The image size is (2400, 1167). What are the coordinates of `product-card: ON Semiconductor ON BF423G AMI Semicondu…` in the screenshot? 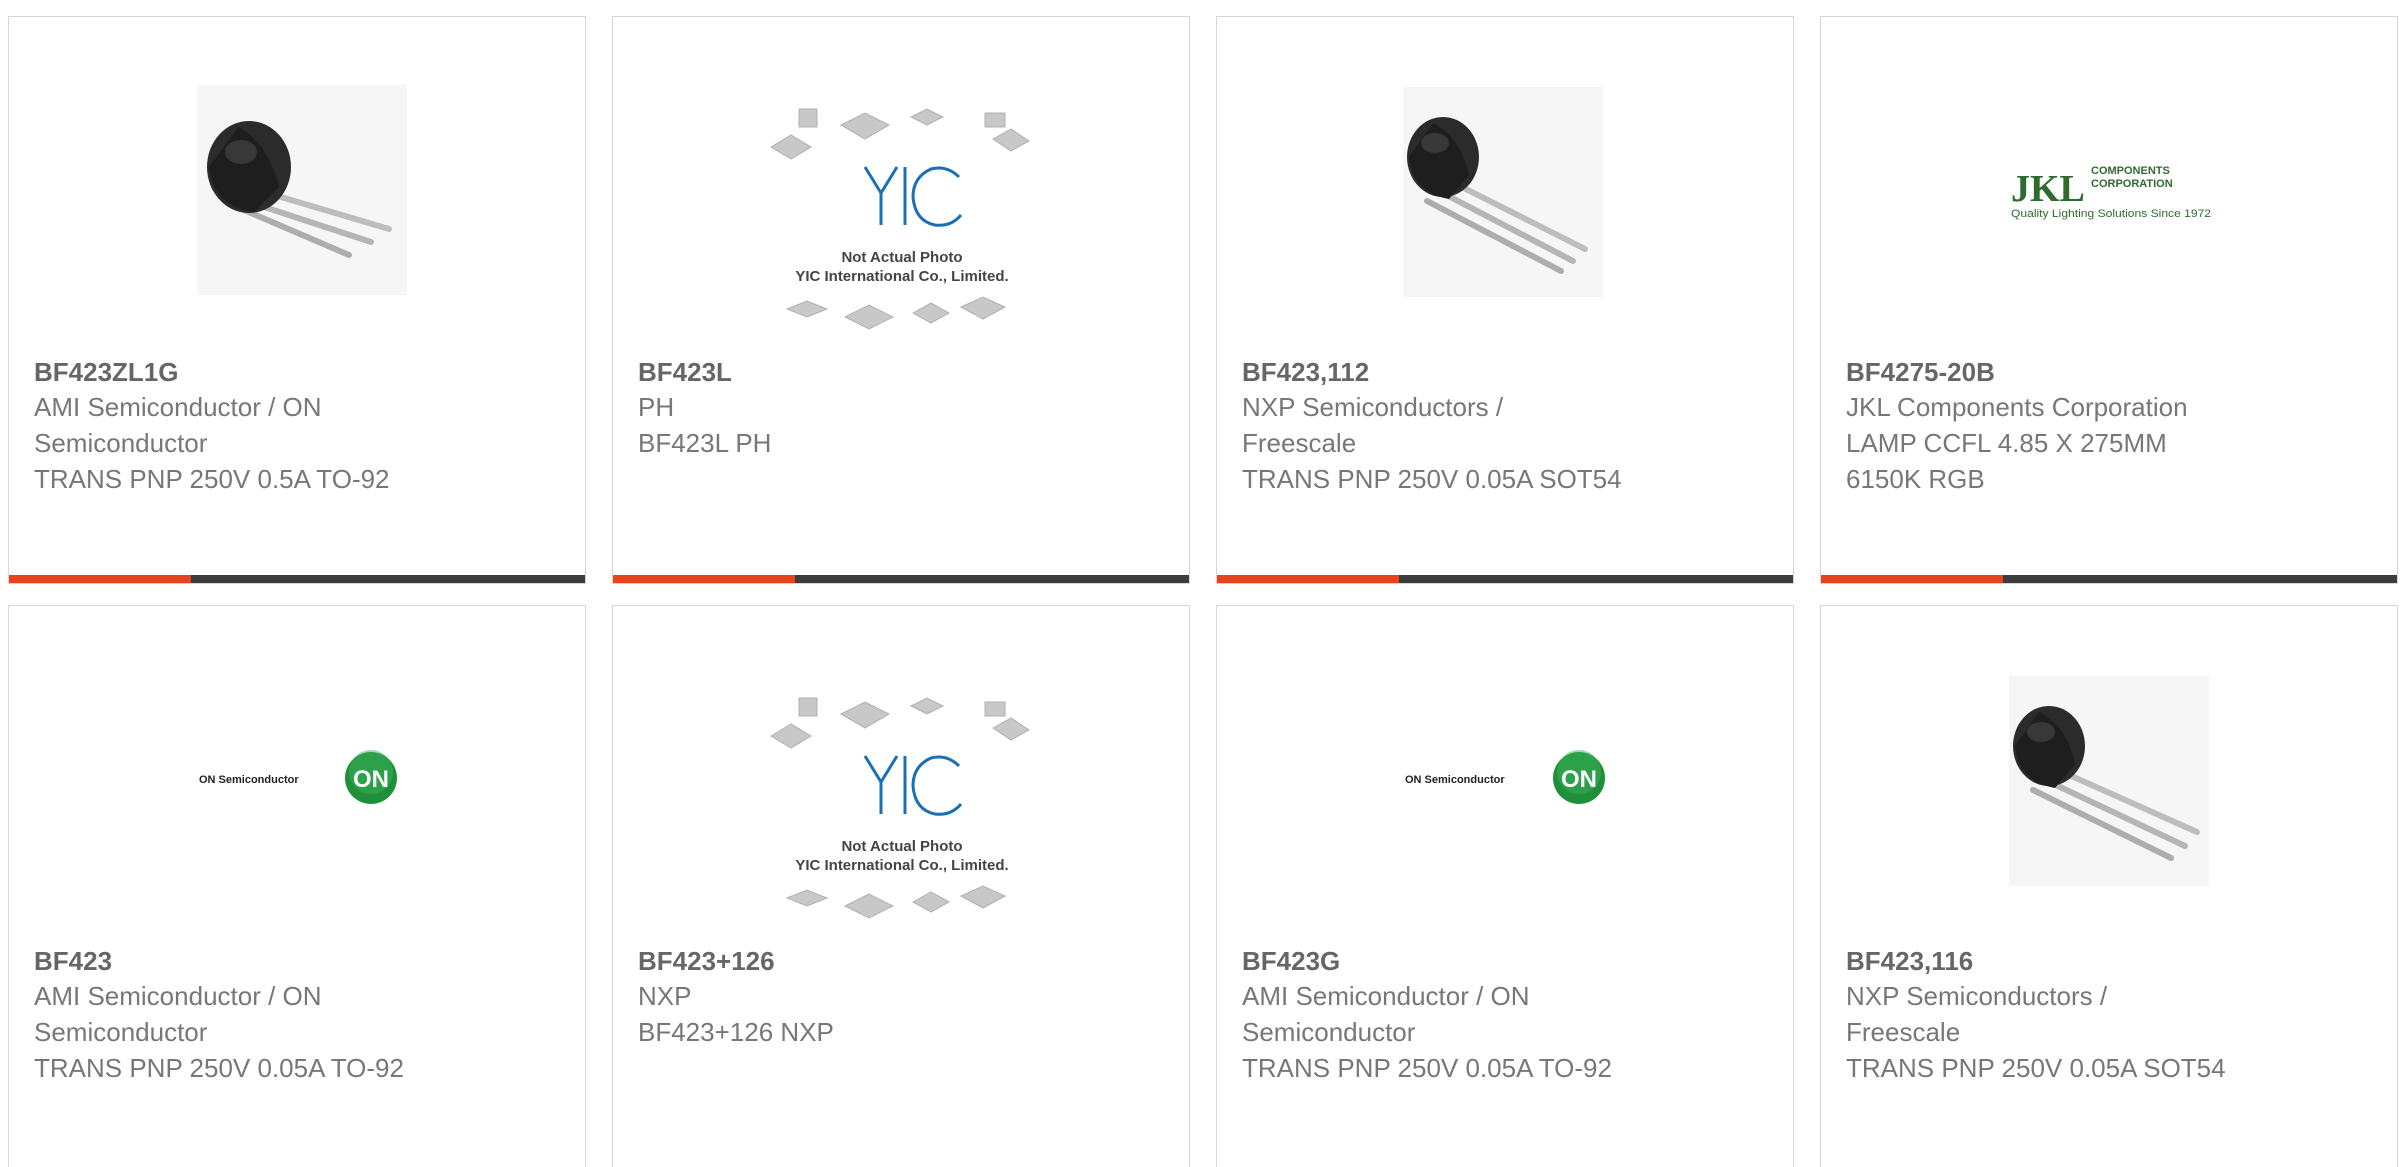 It's located at (1505, 886).